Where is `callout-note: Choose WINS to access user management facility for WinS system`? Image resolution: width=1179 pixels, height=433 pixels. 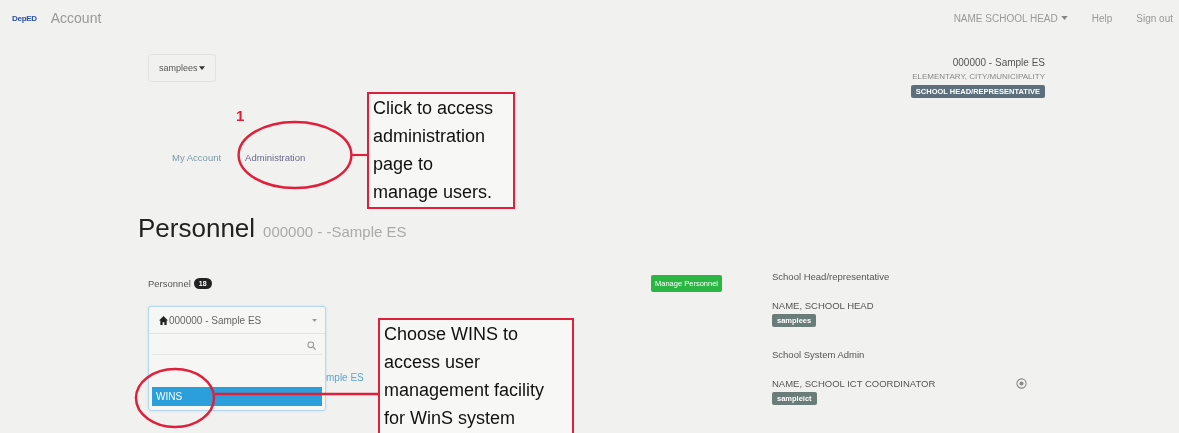
callout-note: Choose WINS to access user management facility for WinS system is located at coordinates (476, 375).